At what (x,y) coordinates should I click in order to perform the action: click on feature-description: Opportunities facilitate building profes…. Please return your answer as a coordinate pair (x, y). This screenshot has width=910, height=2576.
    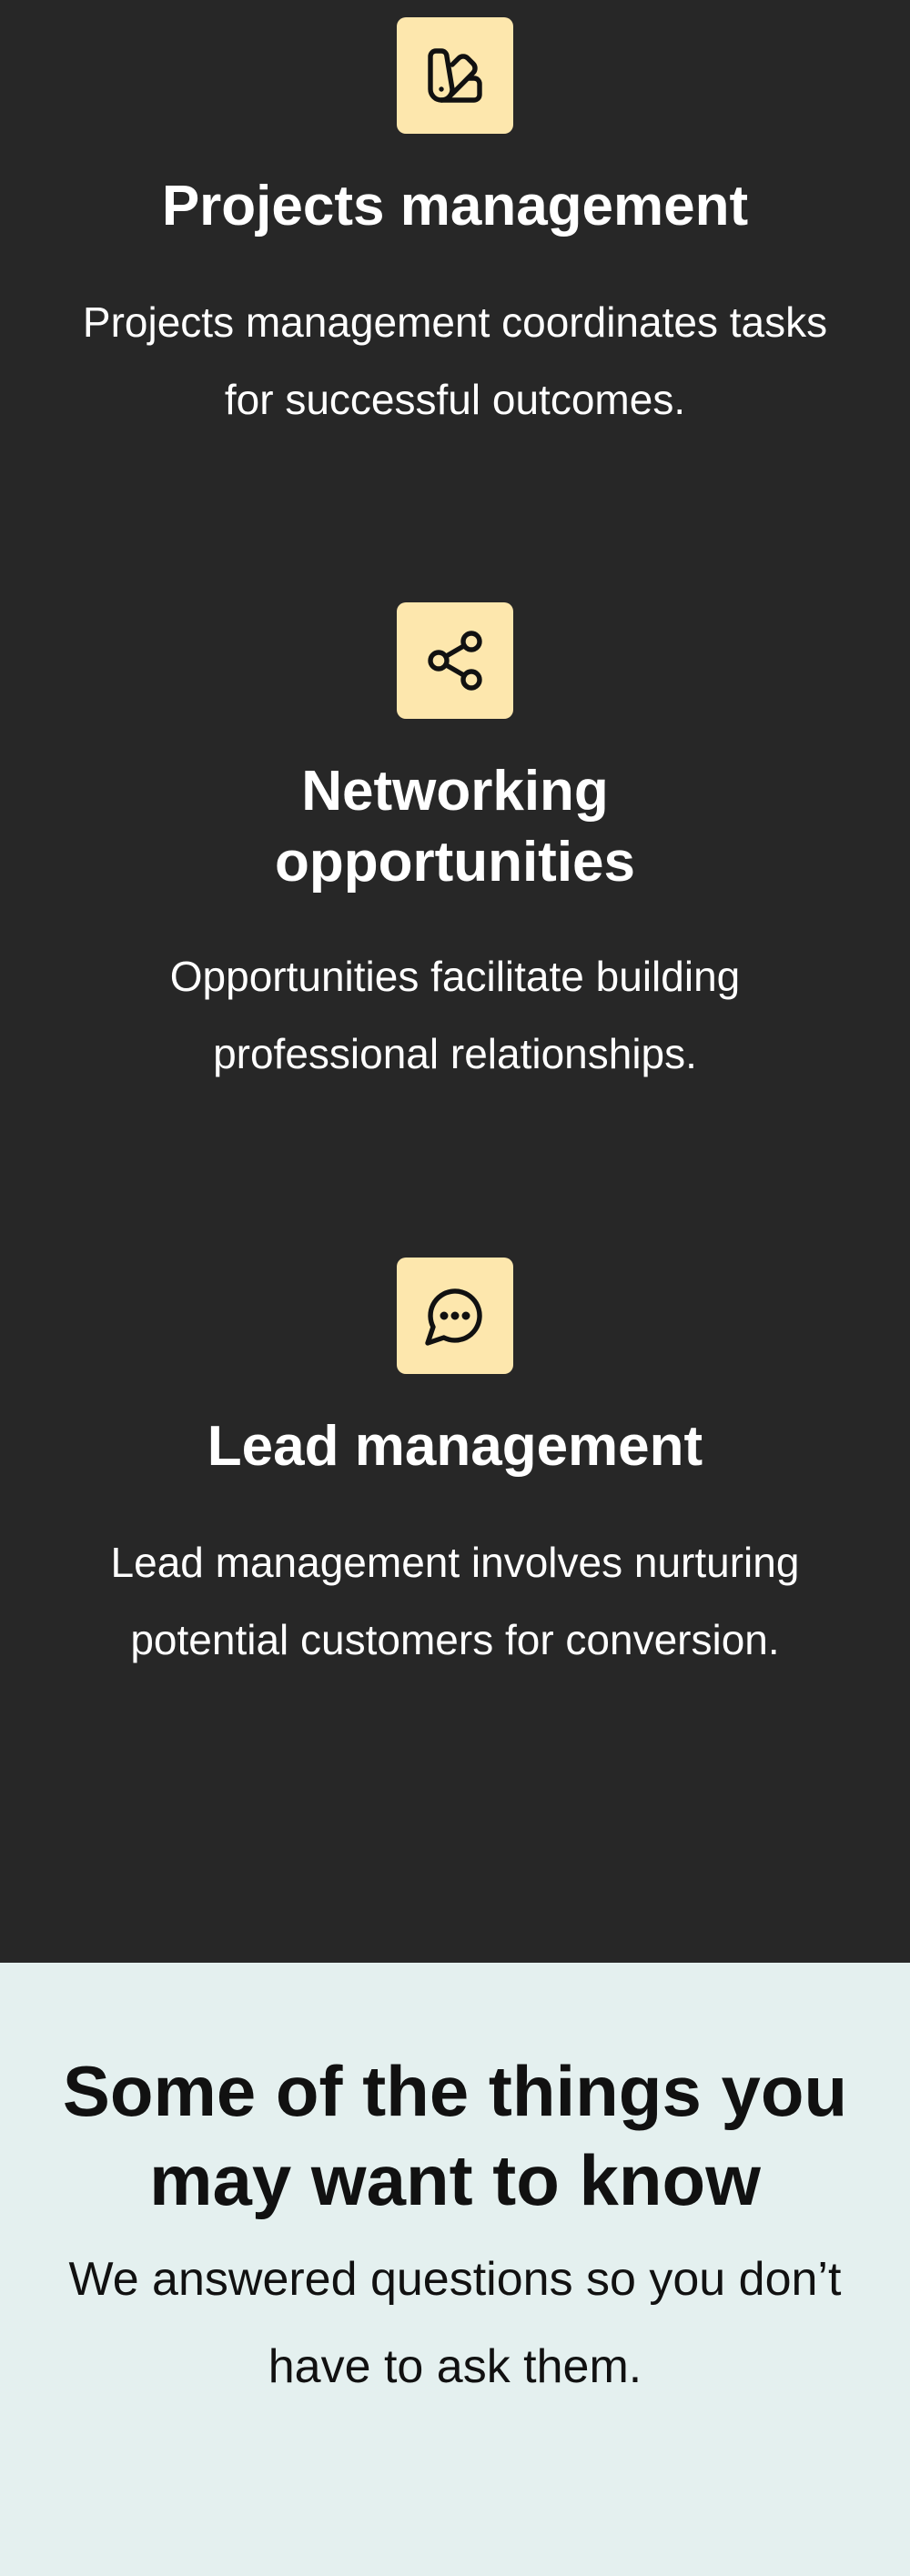
    Looking at the image, I should click on (455, 1015).